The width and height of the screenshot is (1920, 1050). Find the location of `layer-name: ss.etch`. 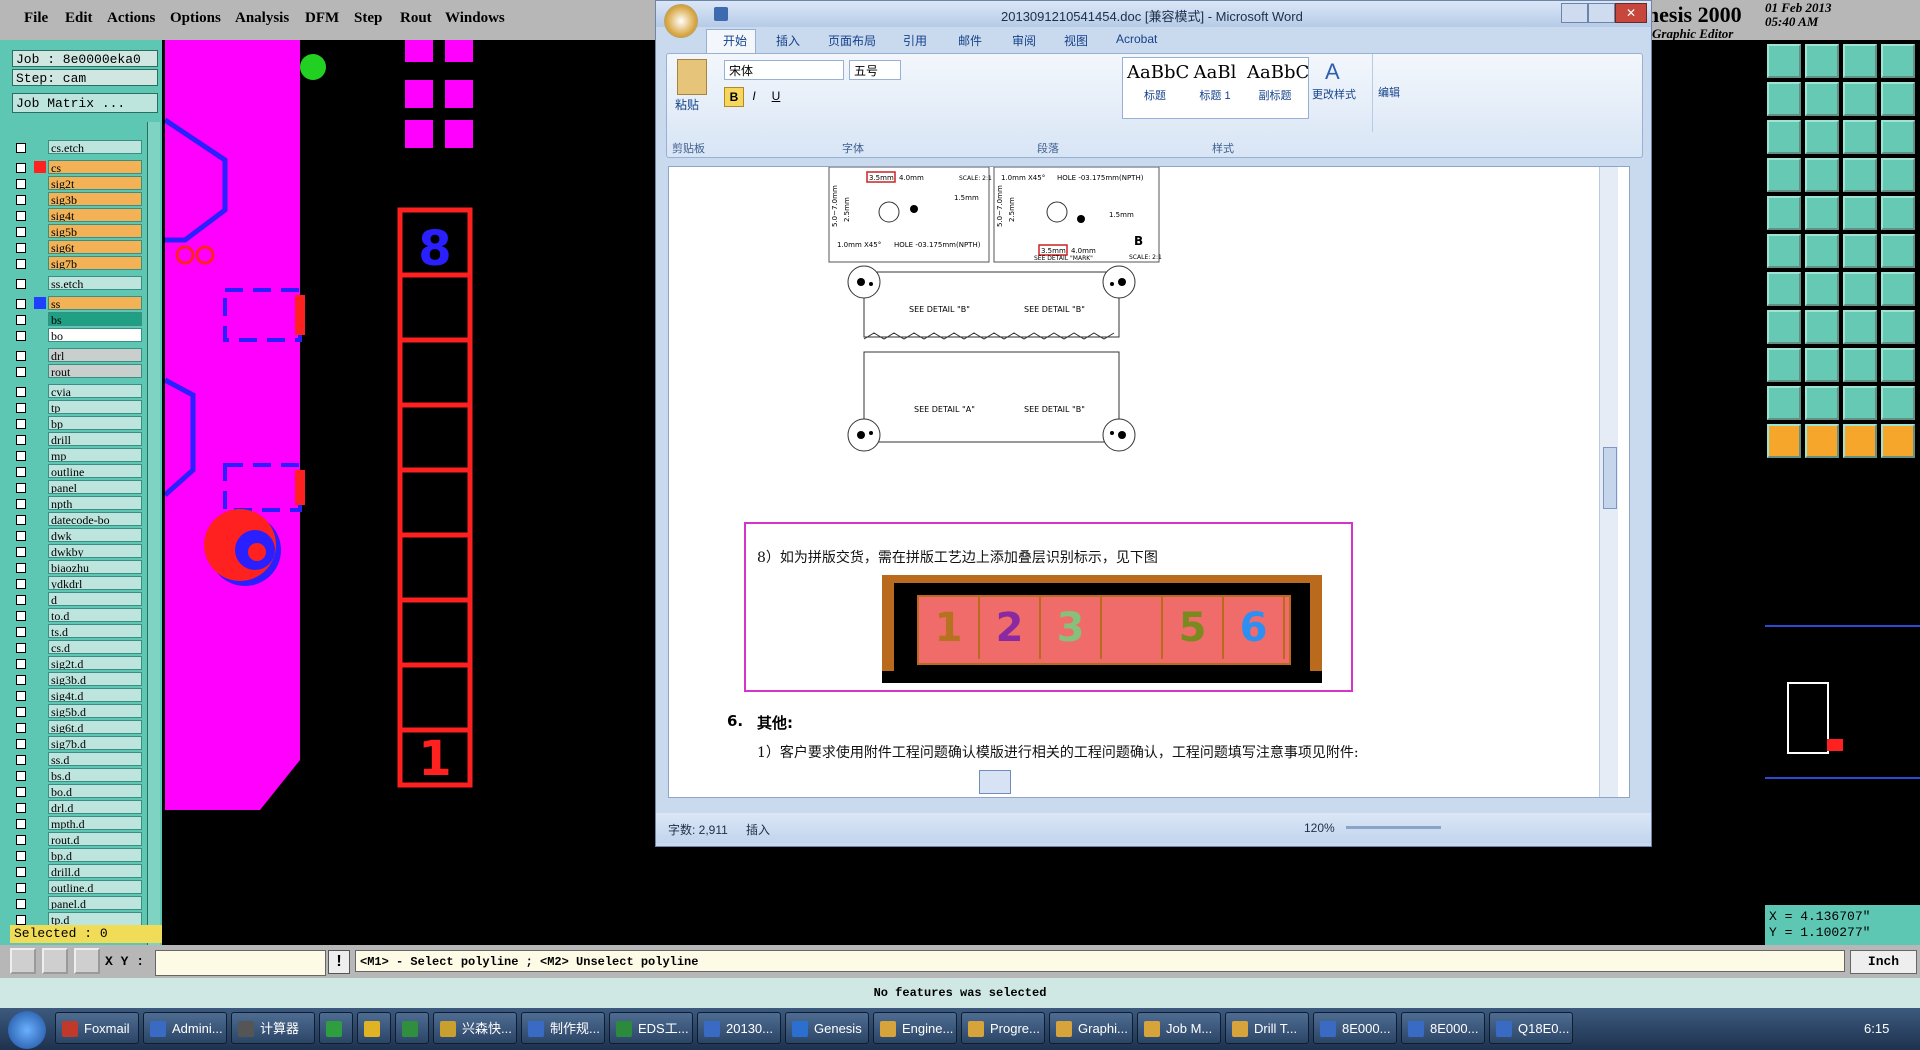

layer-name: ss.etch is located at coordinates (95, 283).